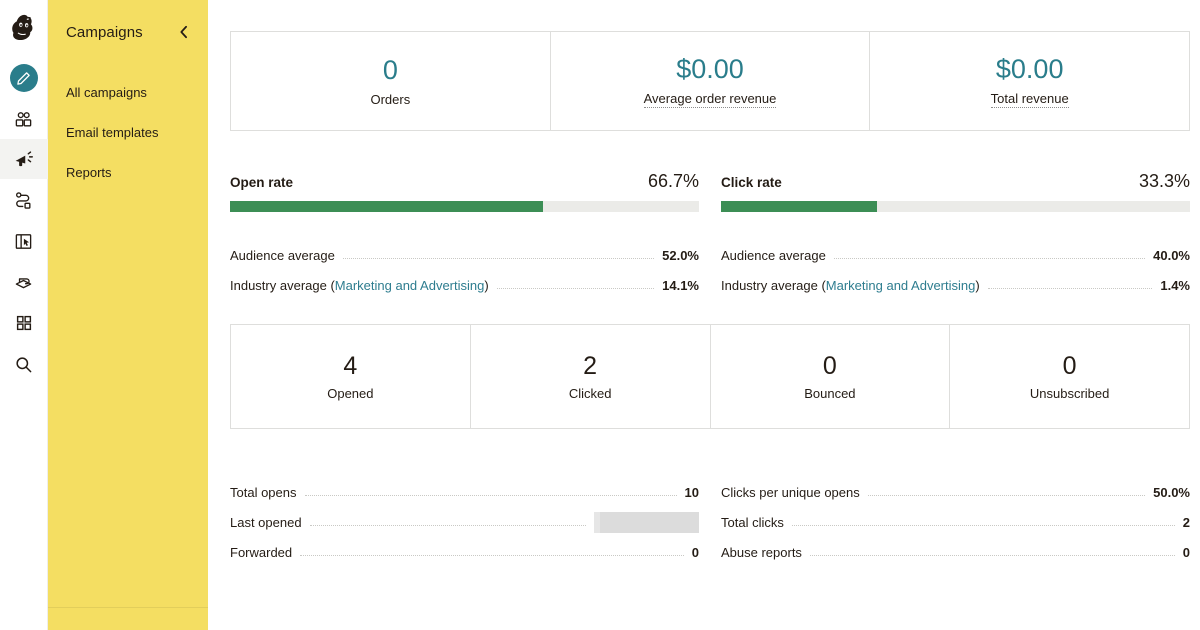 The image size is (1200, 630). I want to click on sidebar-item-label: All campaigns, so click(106, 92).